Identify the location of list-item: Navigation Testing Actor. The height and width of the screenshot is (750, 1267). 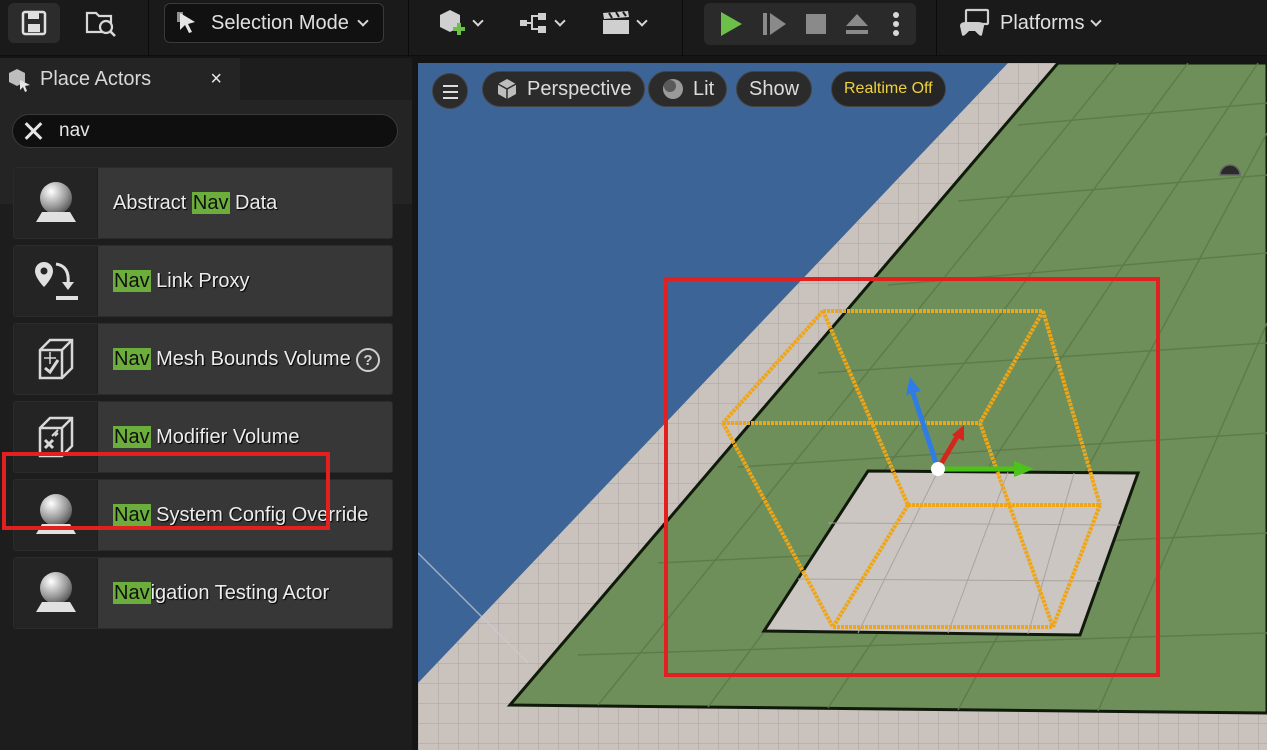
(203, 593).